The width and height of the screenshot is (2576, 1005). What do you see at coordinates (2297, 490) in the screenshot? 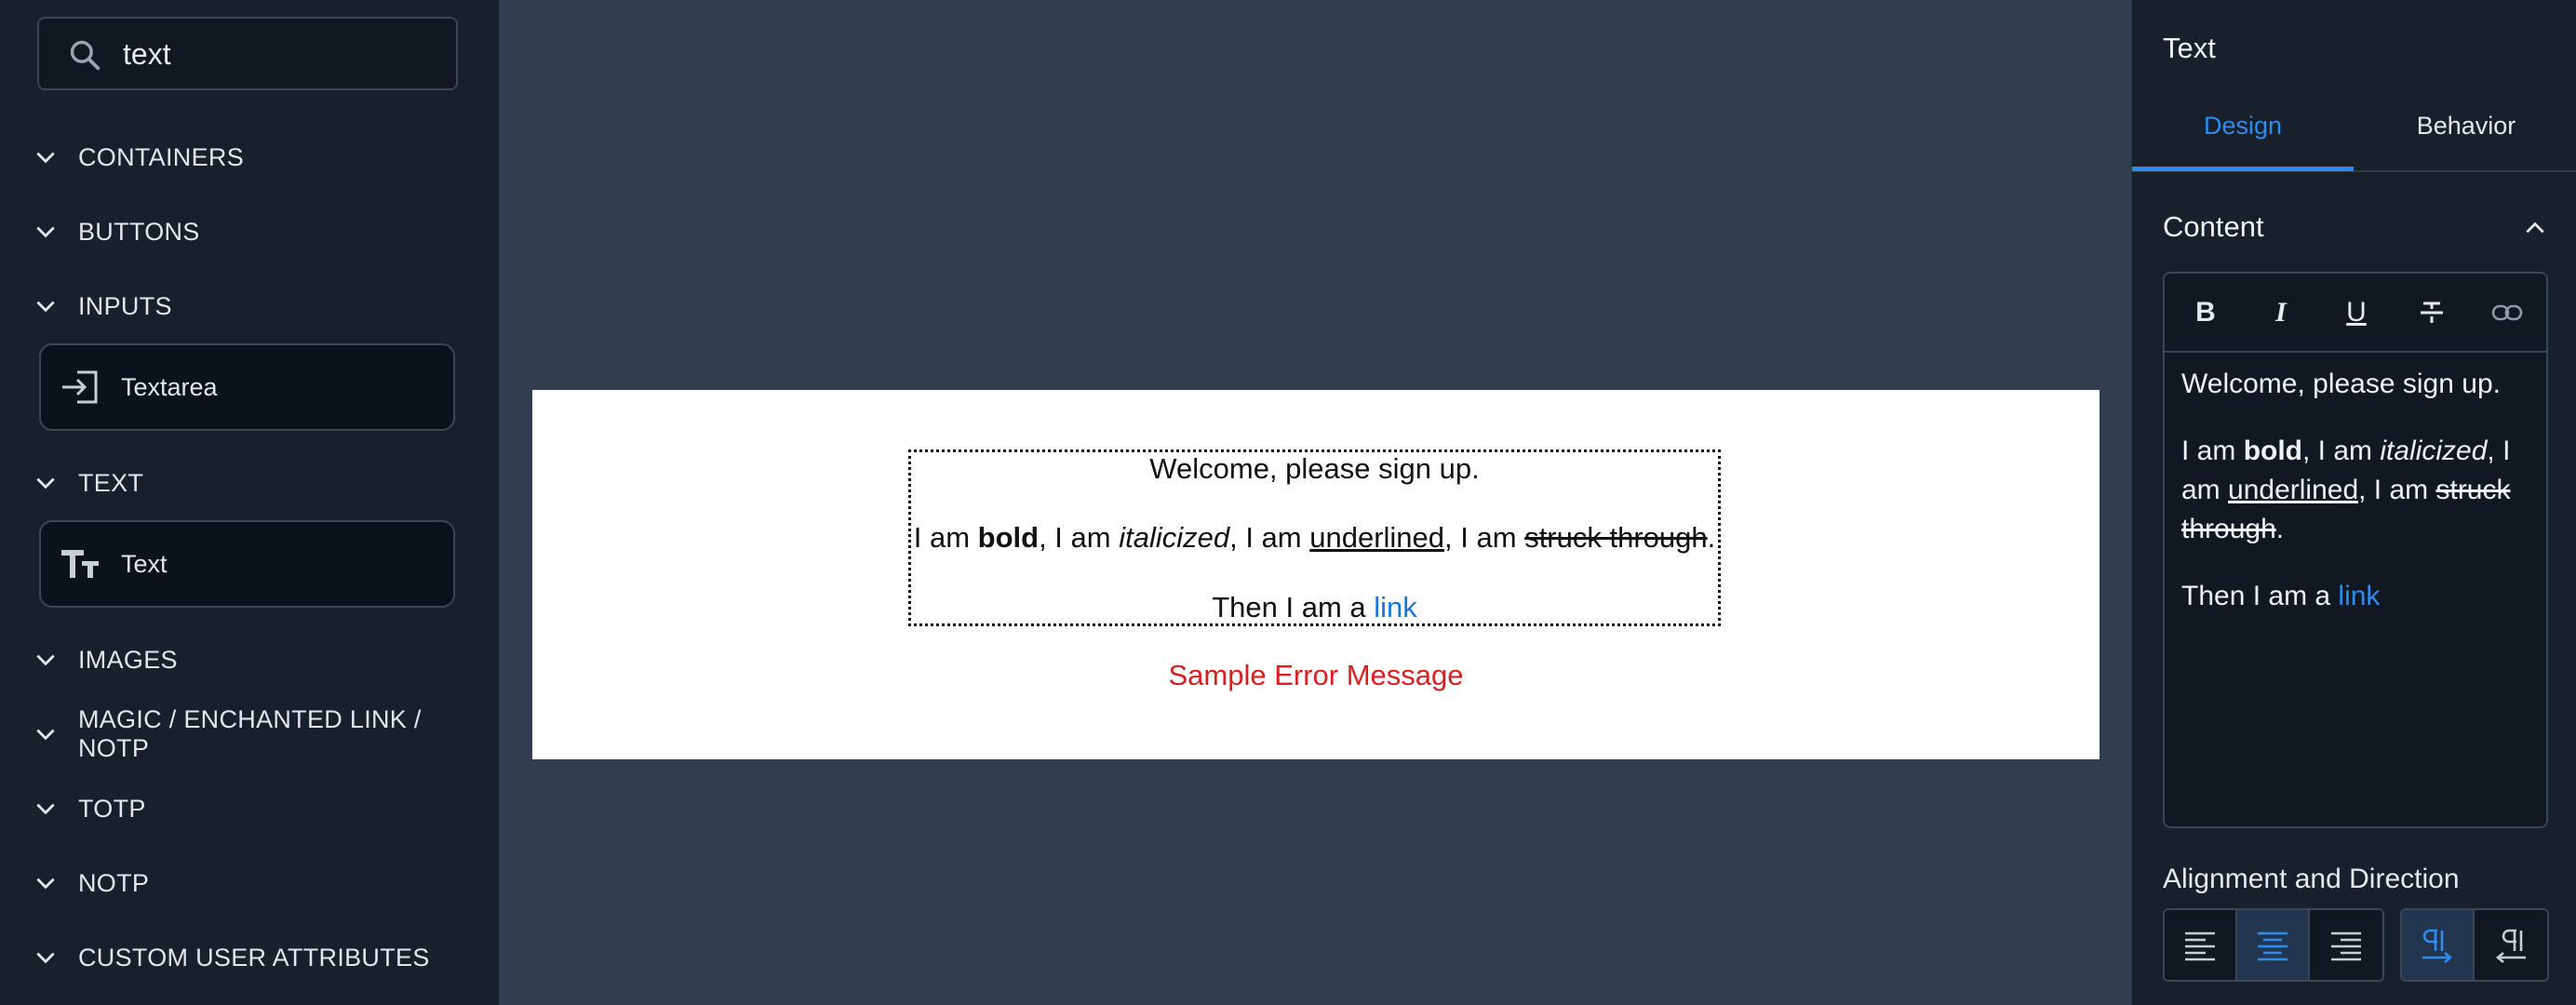
I see `underlined-text: underlined,` at bounding box center [2297, 490].